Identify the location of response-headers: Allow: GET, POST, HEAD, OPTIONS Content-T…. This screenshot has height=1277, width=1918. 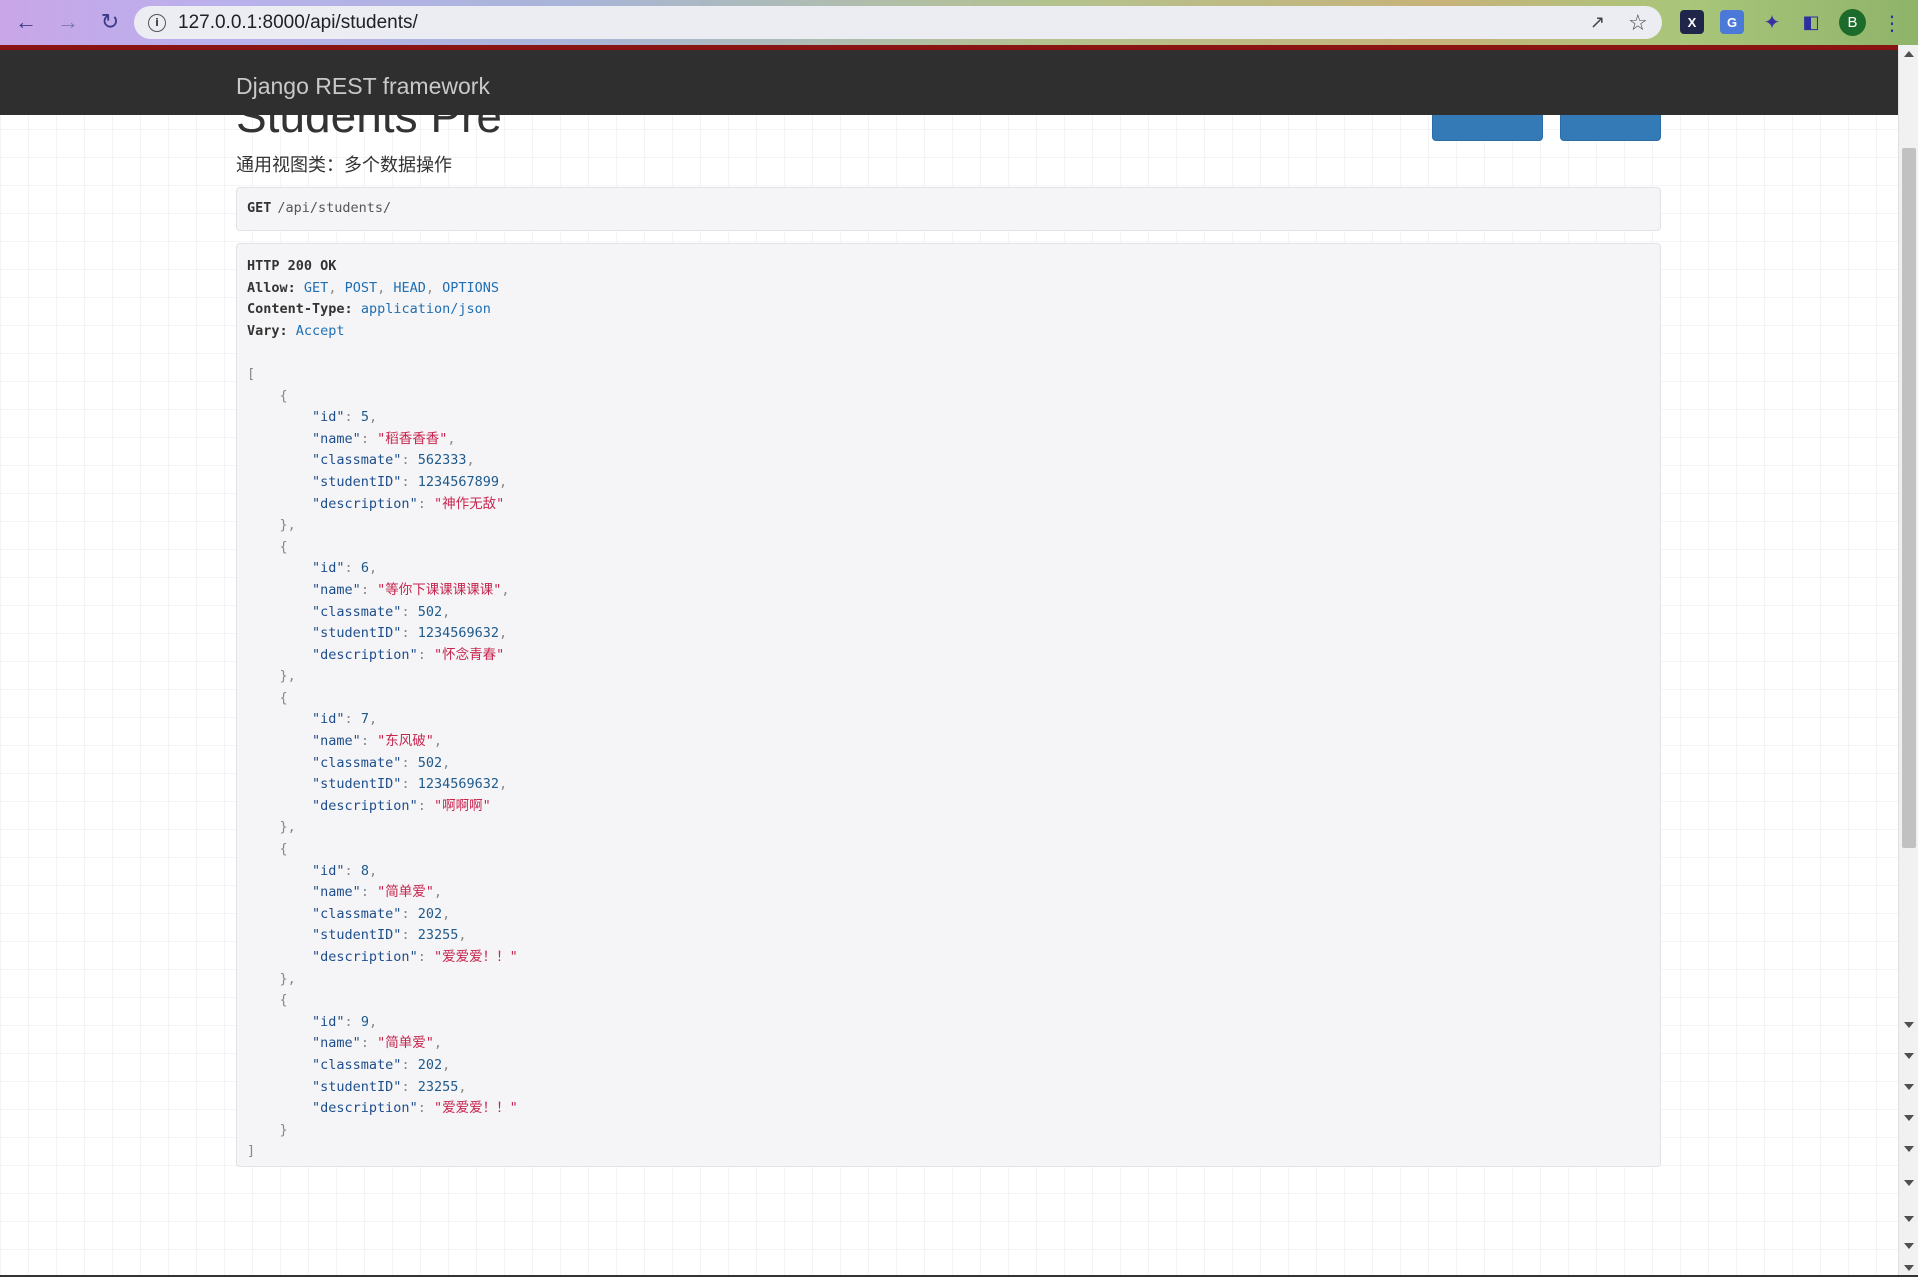
(948, 310).